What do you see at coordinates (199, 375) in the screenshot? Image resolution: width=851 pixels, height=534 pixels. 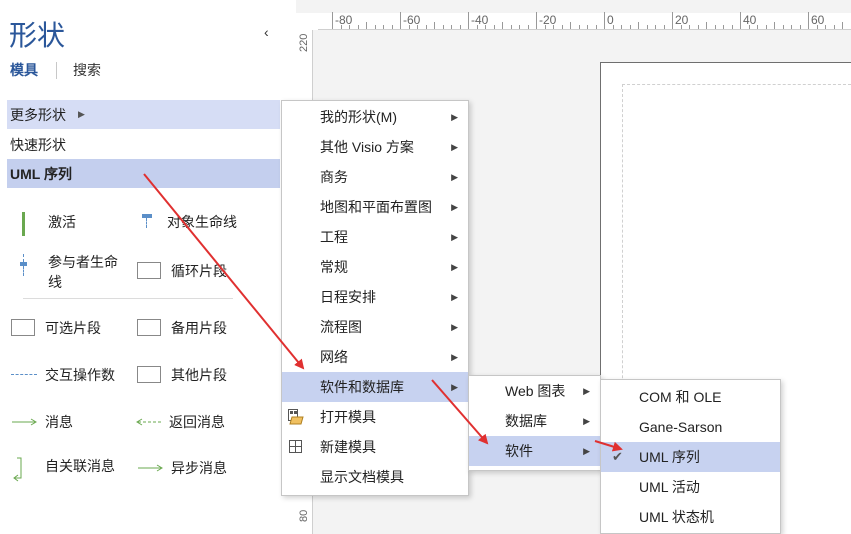 I see `stencil-shape-label: 其他片段` at bounding box center [199, 375].